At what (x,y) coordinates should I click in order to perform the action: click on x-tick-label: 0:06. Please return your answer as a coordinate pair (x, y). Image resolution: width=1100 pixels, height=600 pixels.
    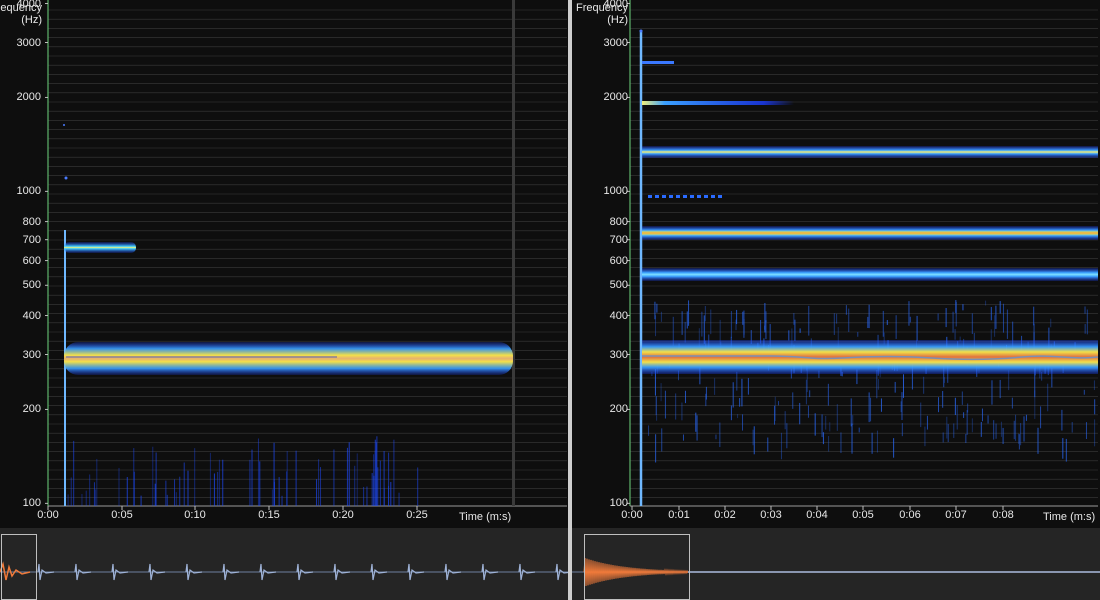
    Looking at the image, I should click on (909, 515).